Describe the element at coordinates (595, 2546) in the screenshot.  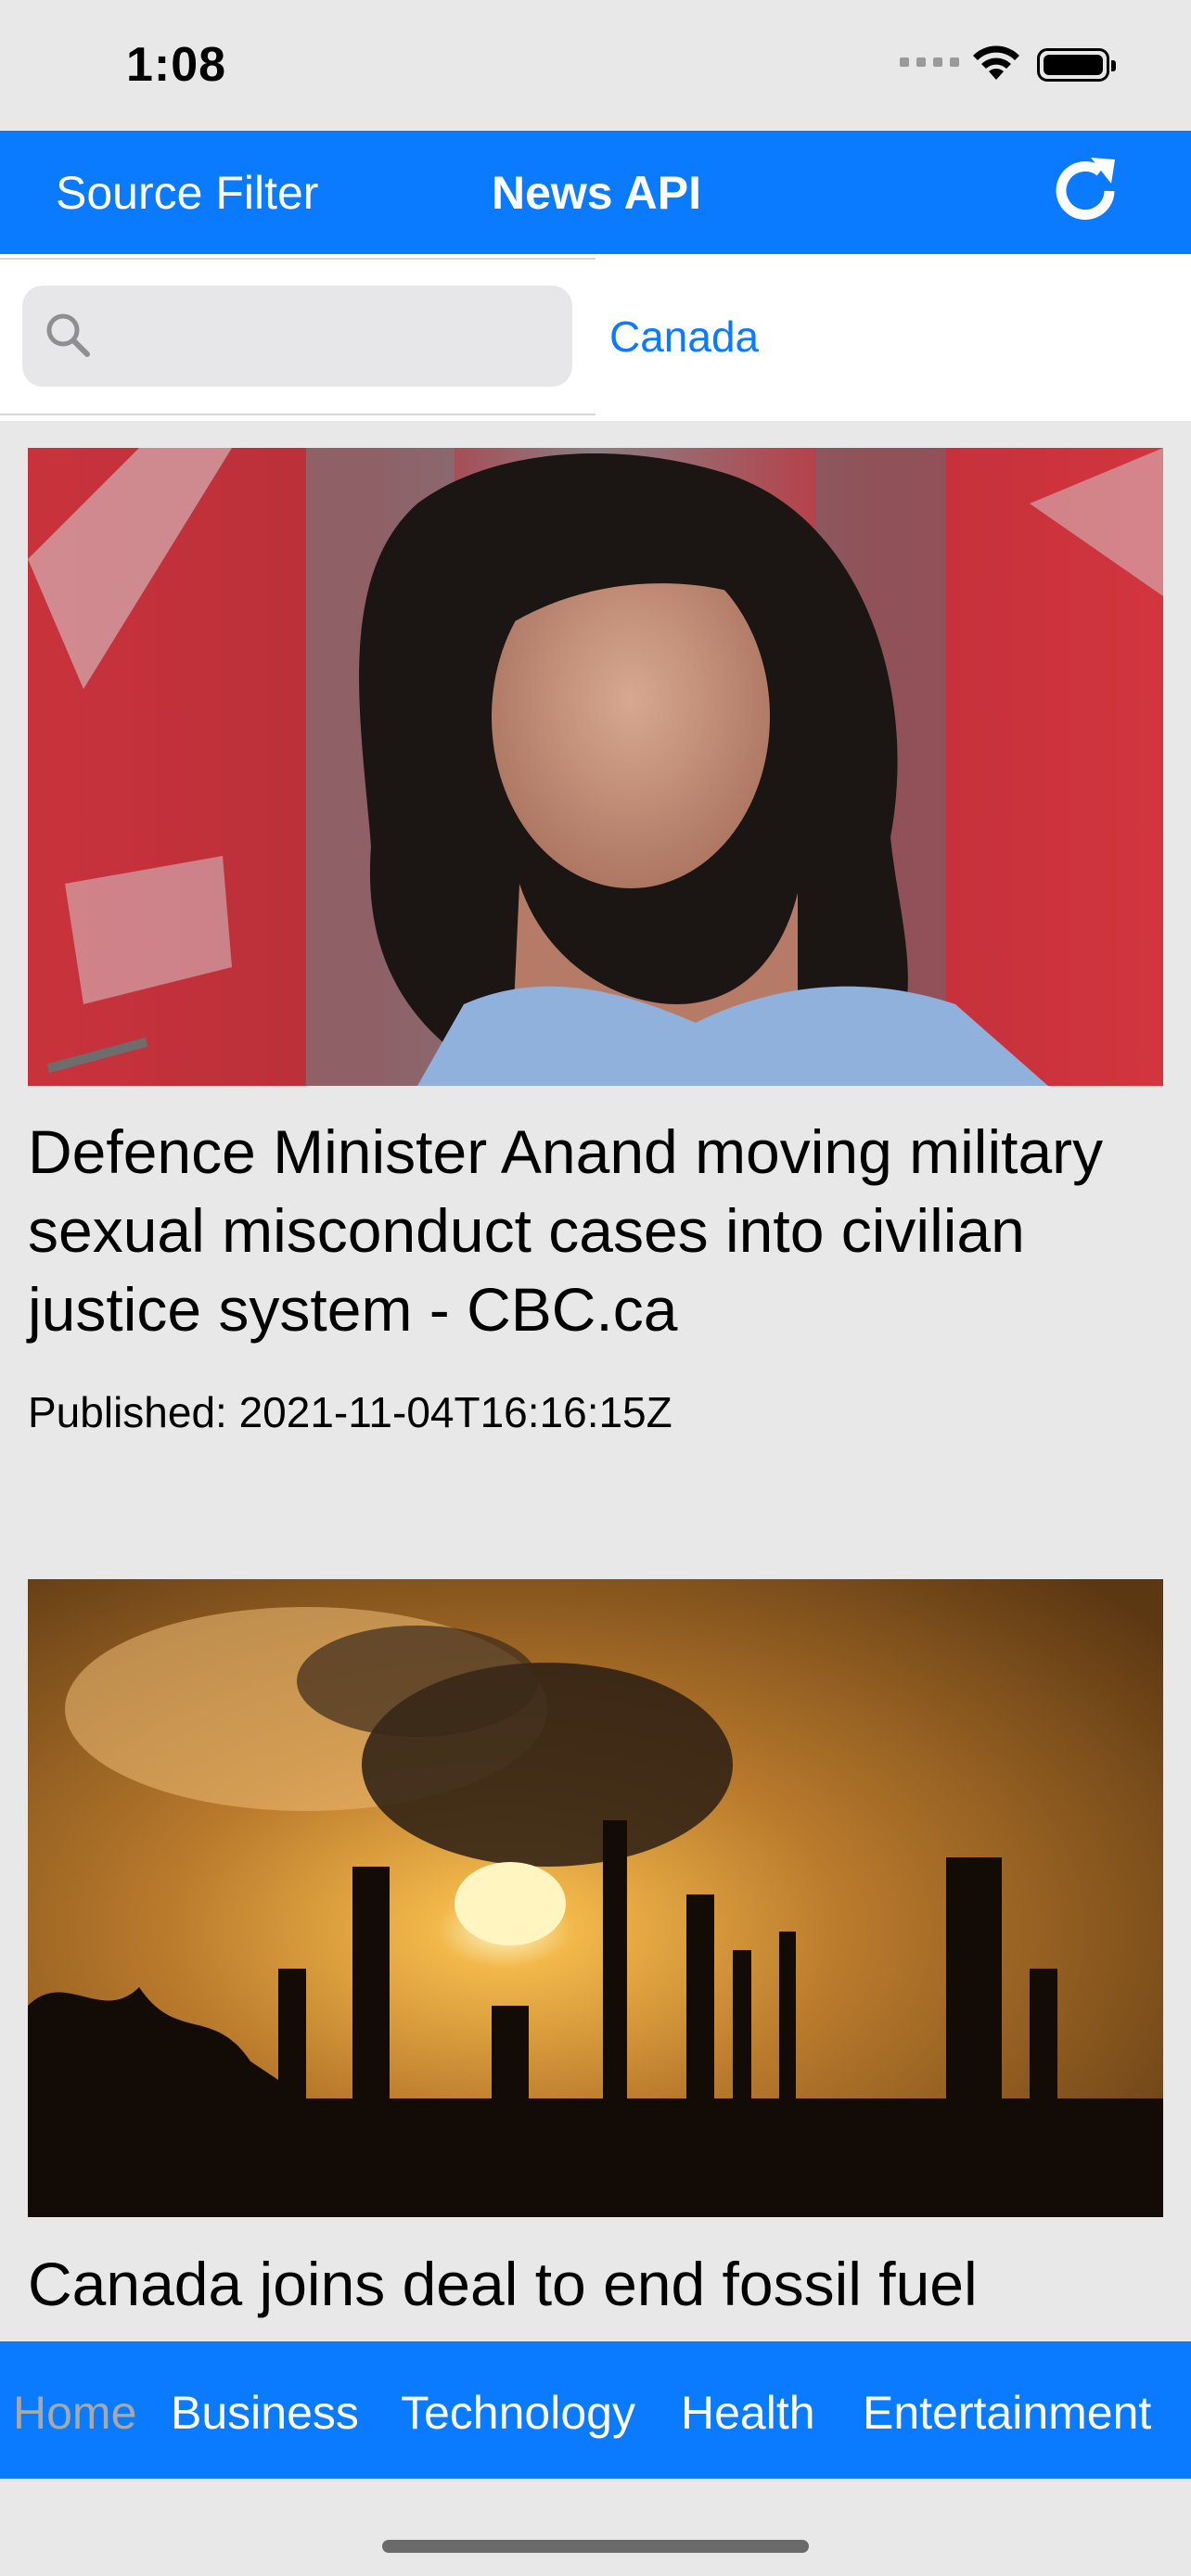
I see `home-indicator` at that location.